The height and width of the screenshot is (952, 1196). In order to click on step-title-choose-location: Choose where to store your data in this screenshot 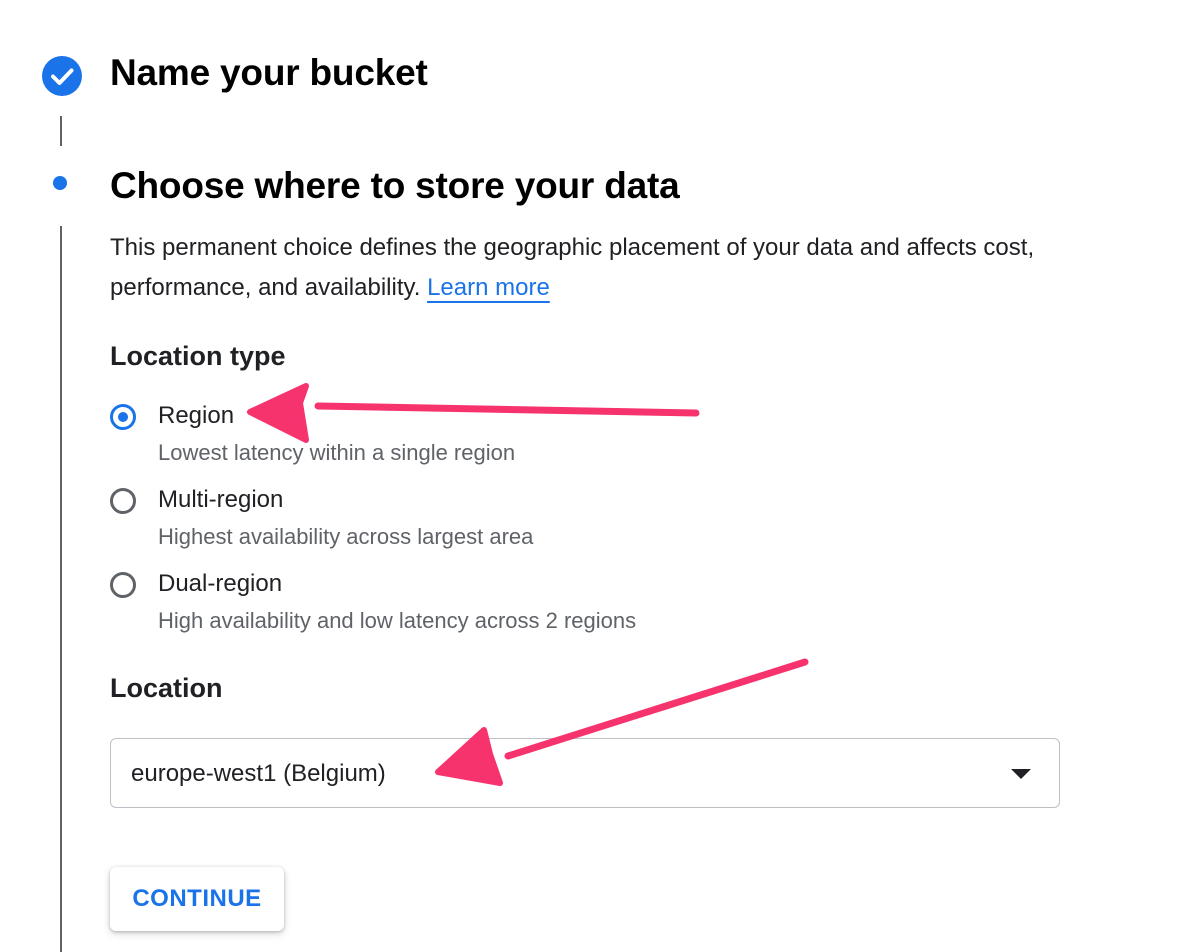, I will do `click(395, 185)`.